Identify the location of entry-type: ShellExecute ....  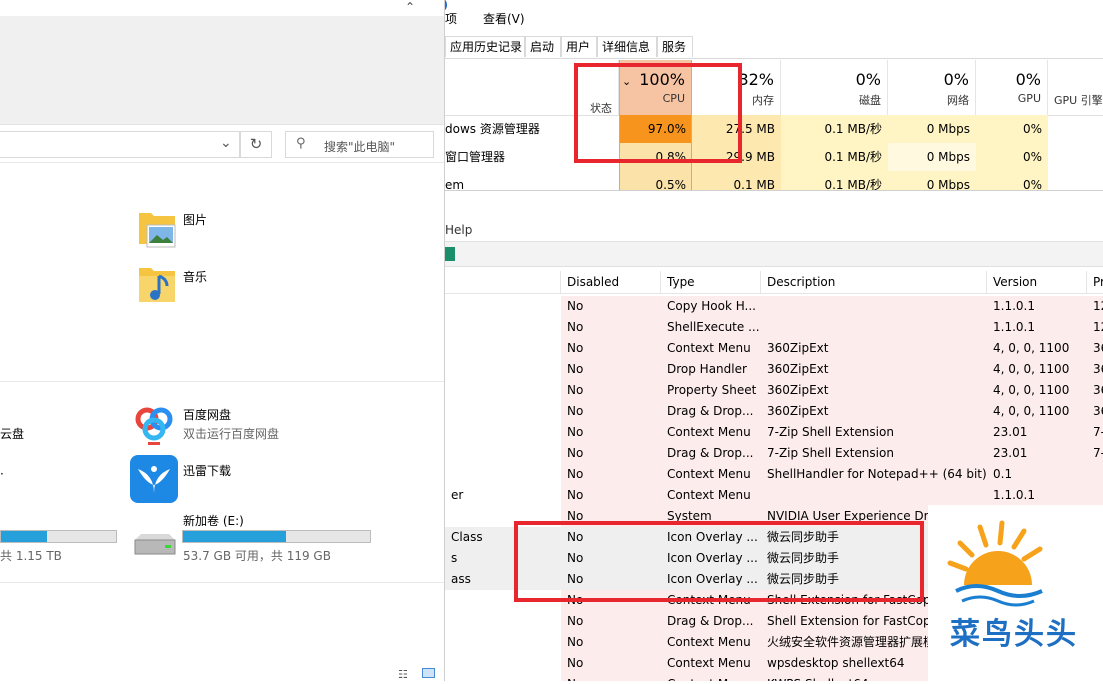
(711, 327).